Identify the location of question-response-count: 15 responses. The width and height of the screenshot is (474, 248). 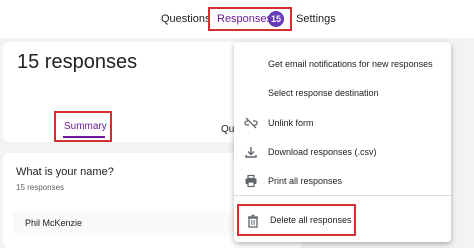
(40, 187).